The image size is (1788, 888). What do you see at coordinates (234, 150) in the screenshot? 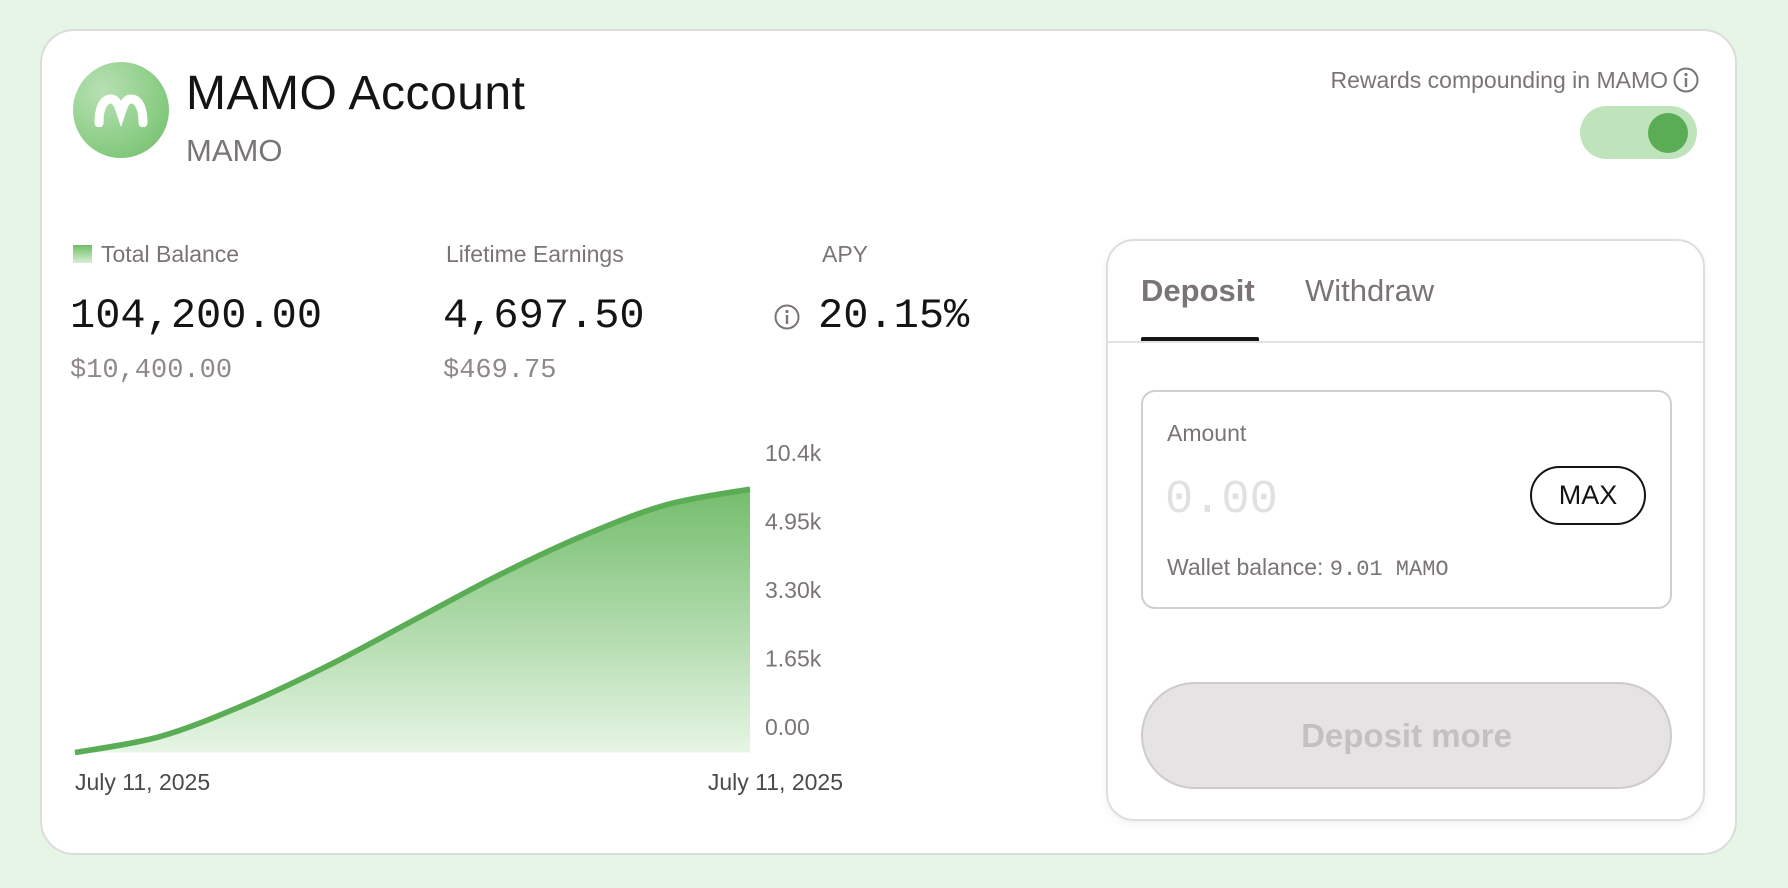
I see `account-symbol: MAMO` at bounding box center [234, 150].